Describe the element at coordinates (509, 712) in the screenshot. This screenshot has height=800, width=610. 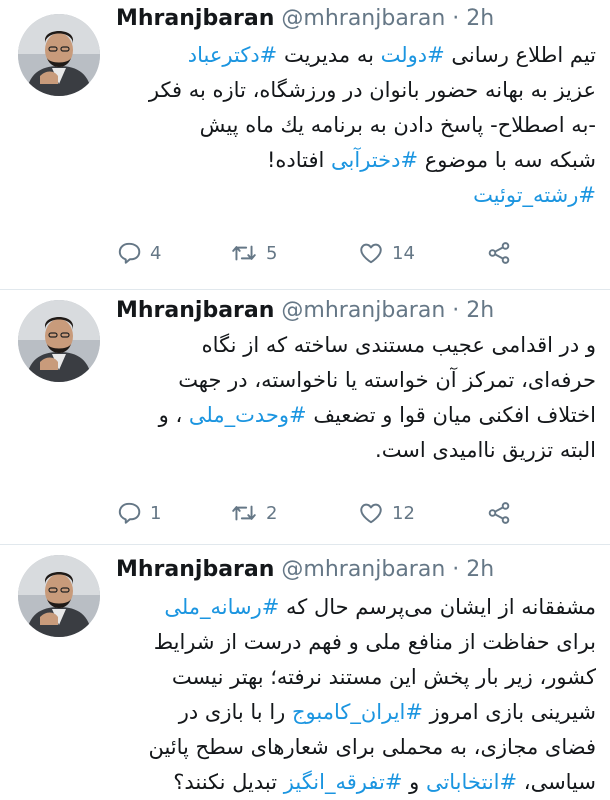
I see `text-segment: شیرینی بازی امروز` at that location.